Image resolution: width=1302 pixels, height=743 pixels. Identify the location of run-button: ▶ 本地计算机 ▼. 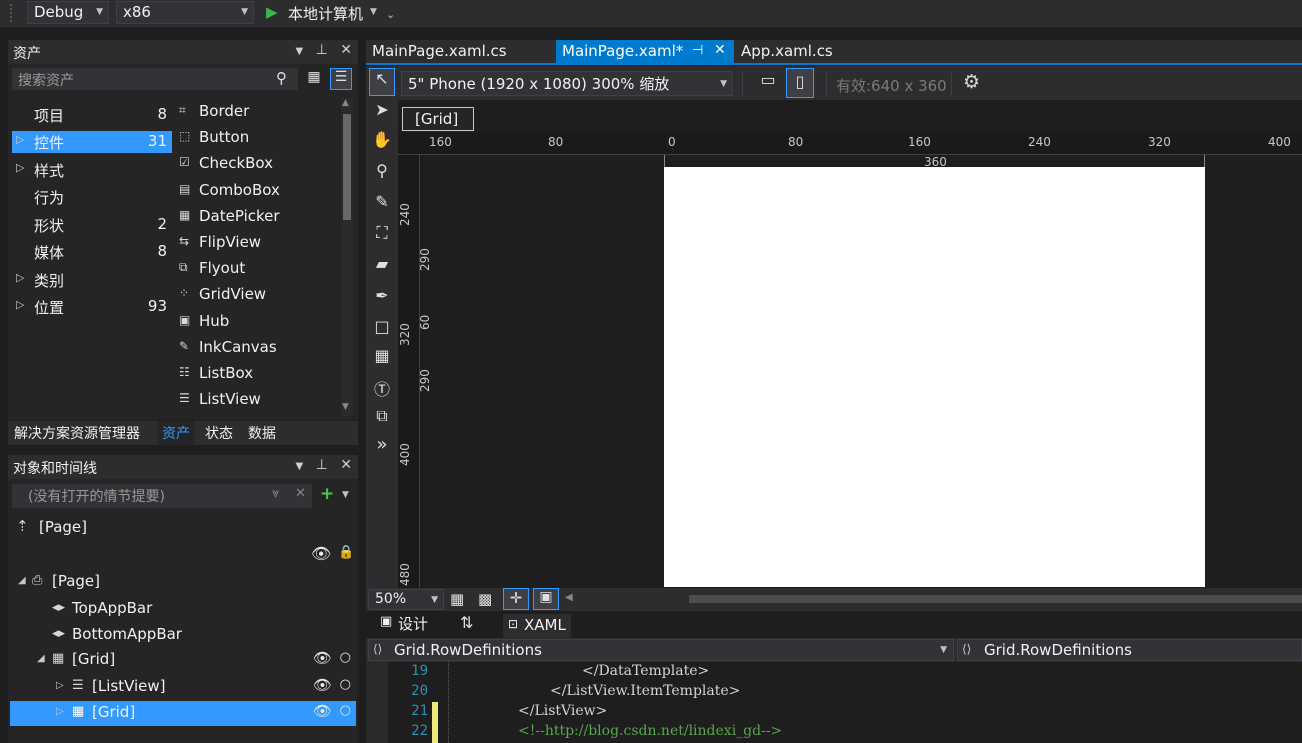
(323, 13).